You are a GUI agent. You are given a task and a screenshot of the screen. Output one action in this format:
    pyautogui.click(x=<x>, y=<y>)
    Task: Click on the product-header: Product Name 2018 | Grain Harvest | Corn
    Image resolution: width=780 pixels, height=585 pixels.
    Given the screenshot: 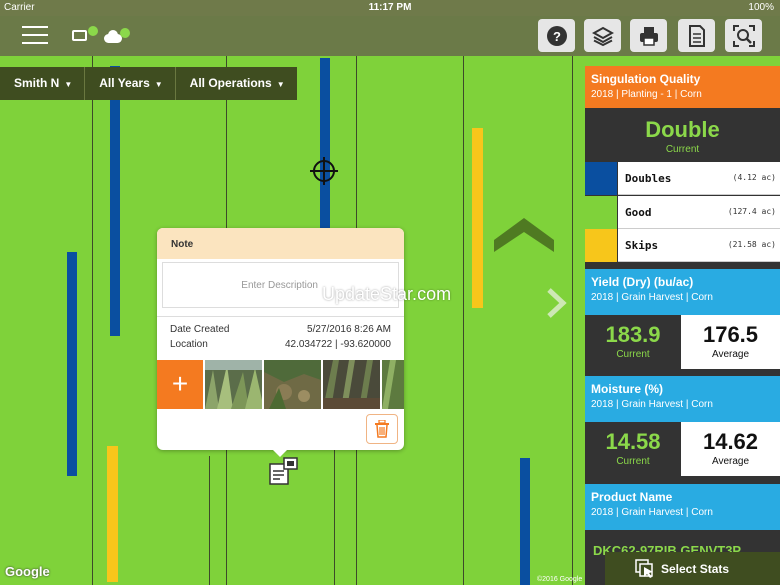 What is the action you would take?
    pyautogui.click(x=682, y=507)
    